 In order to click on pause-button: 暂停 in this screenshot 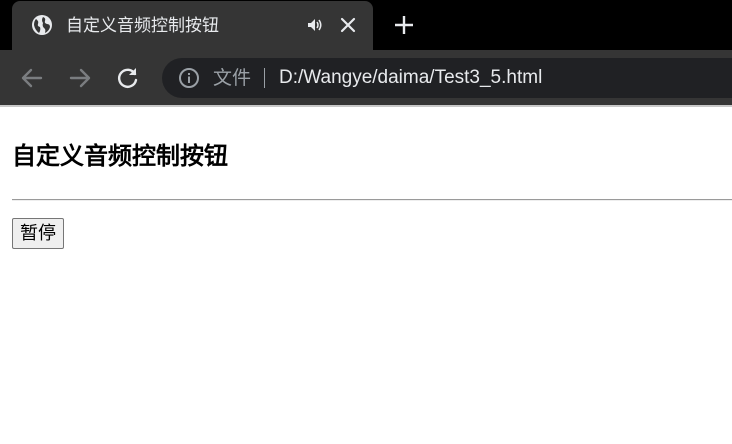, I will do `click(38, 233)`.